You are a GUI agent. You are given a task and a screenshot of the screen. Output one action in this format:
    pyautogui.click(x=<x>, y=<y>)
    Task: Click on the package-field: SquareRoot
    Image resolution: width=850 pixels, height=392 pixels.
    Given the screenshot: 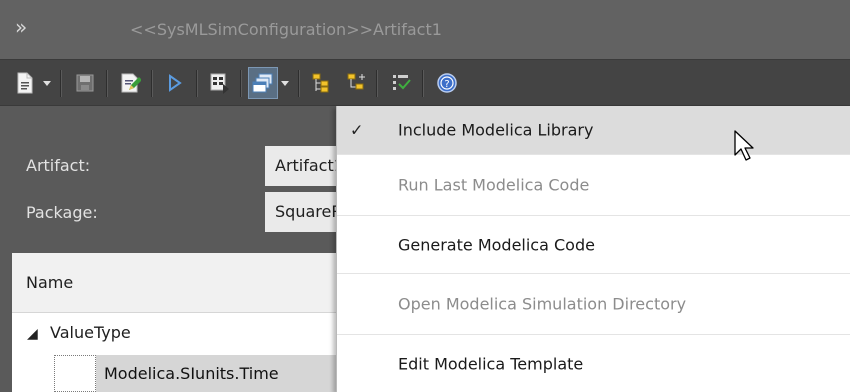 What is the action you would take?
    pyautogui.click(x=305, y=212)
    